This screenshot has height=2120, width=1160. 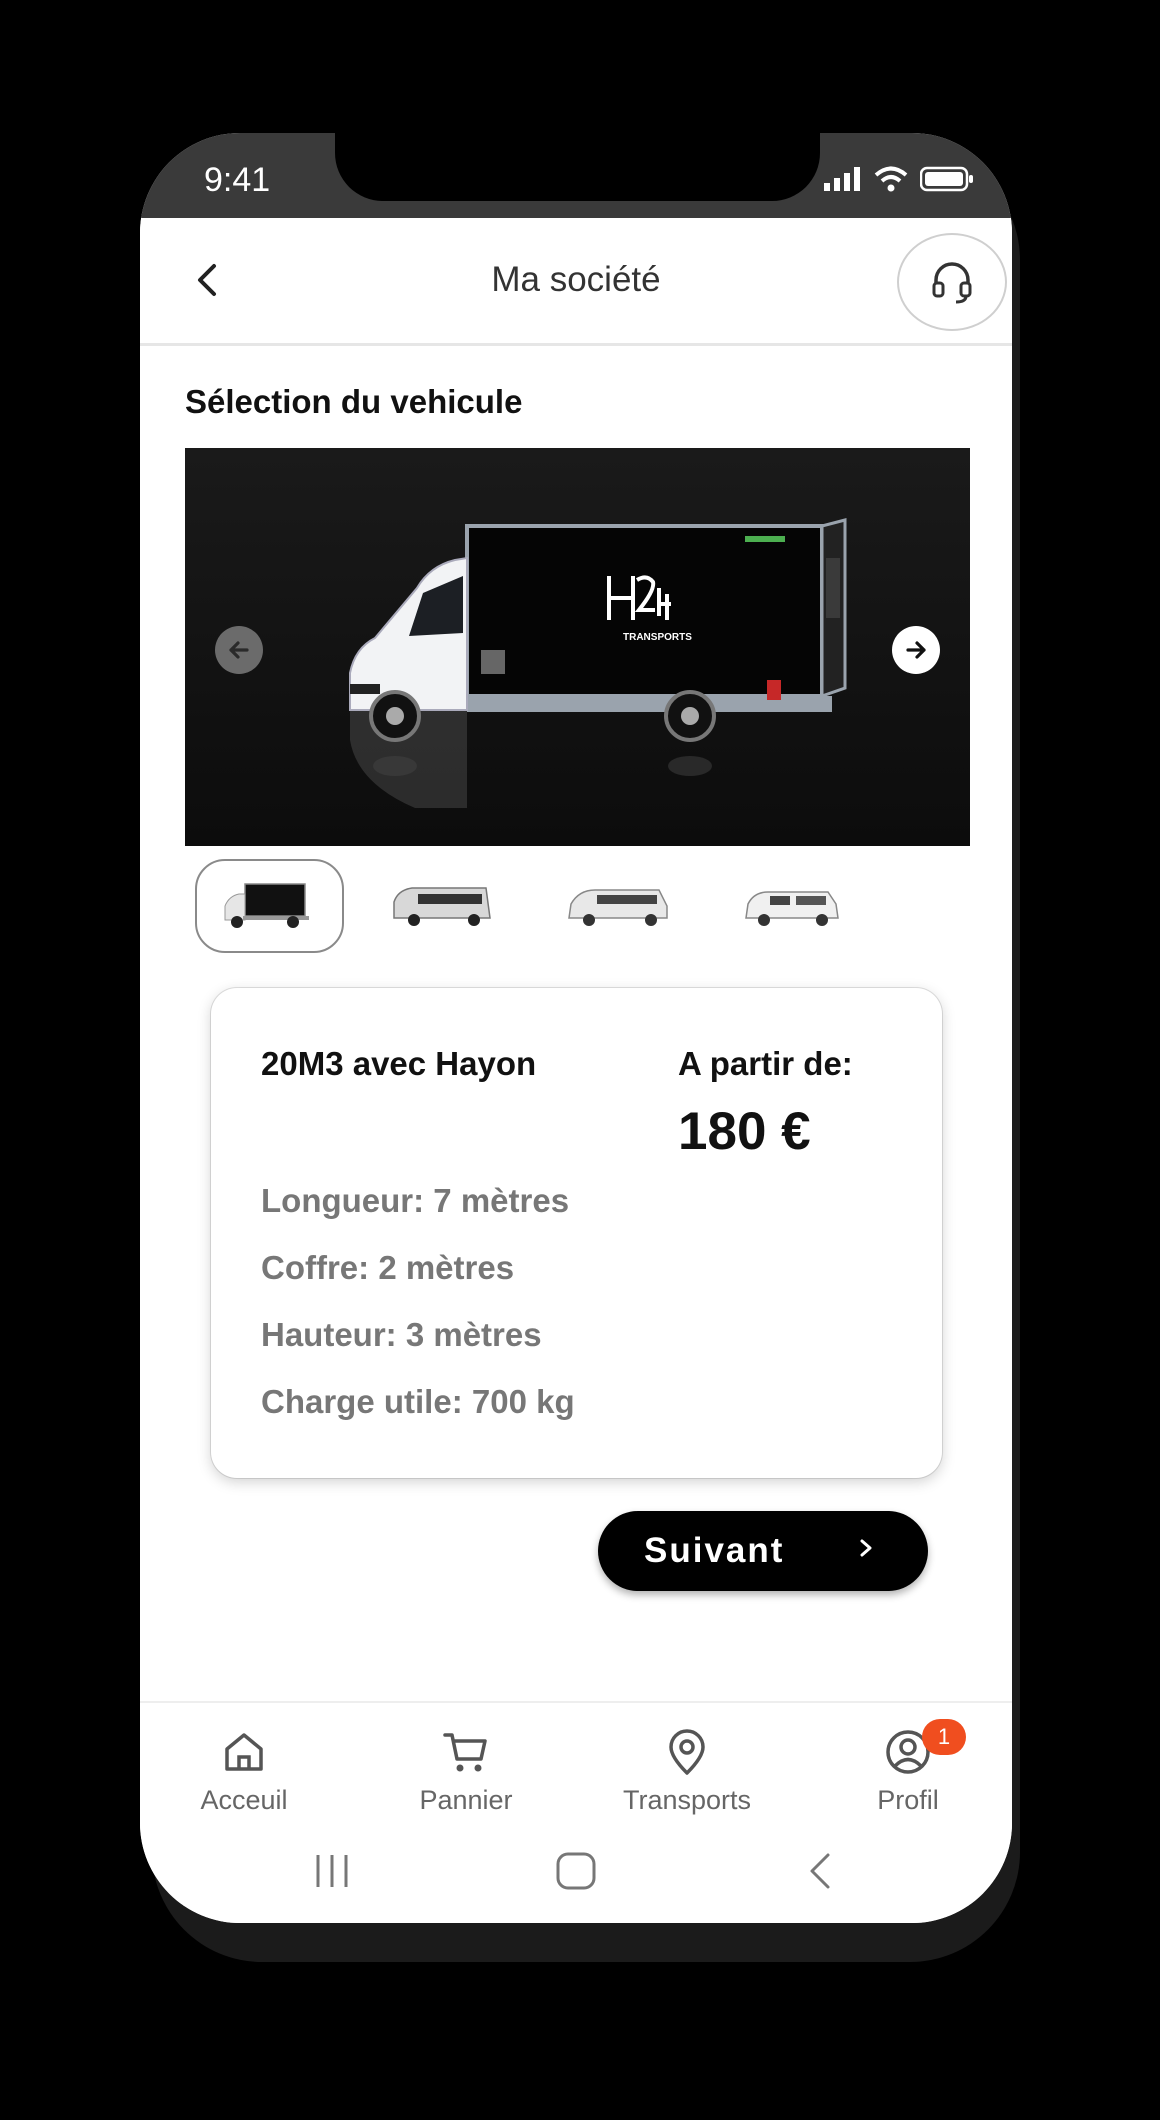 What do you see at coordinates (576, 1762) in the screenshot?
I see `bottom-navigation: Acceuil Pannier Transports 1 Profil` at bounding box center [576, 1762].